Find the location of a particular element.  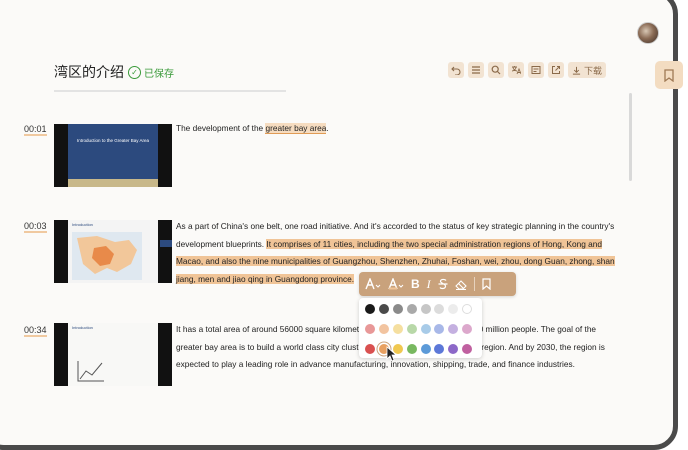

bold-button: B is located at coordinates (415, 284).